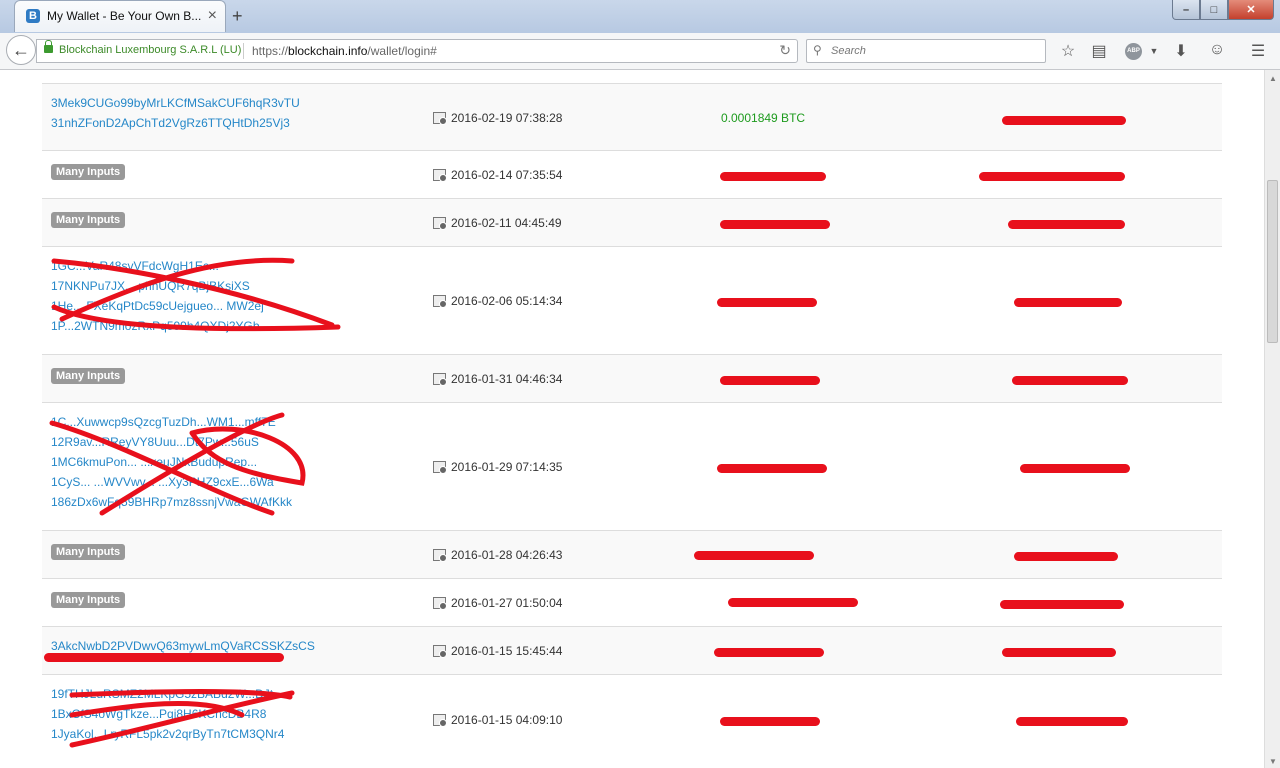  What do you see at coordinates (1251, 10) in the screenshot?
I see `window-close-icon: ✕` at bounding box center [1251, 10].